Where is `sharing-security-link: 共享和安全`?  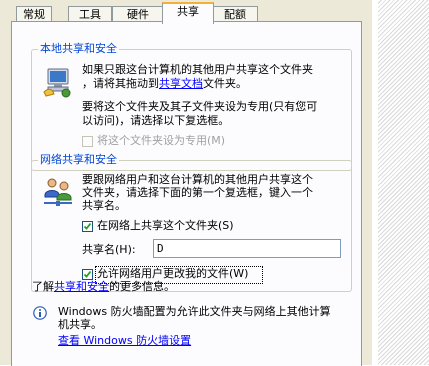 sharing-security-link: 共享和安全 is located at coordinates (81, 286).